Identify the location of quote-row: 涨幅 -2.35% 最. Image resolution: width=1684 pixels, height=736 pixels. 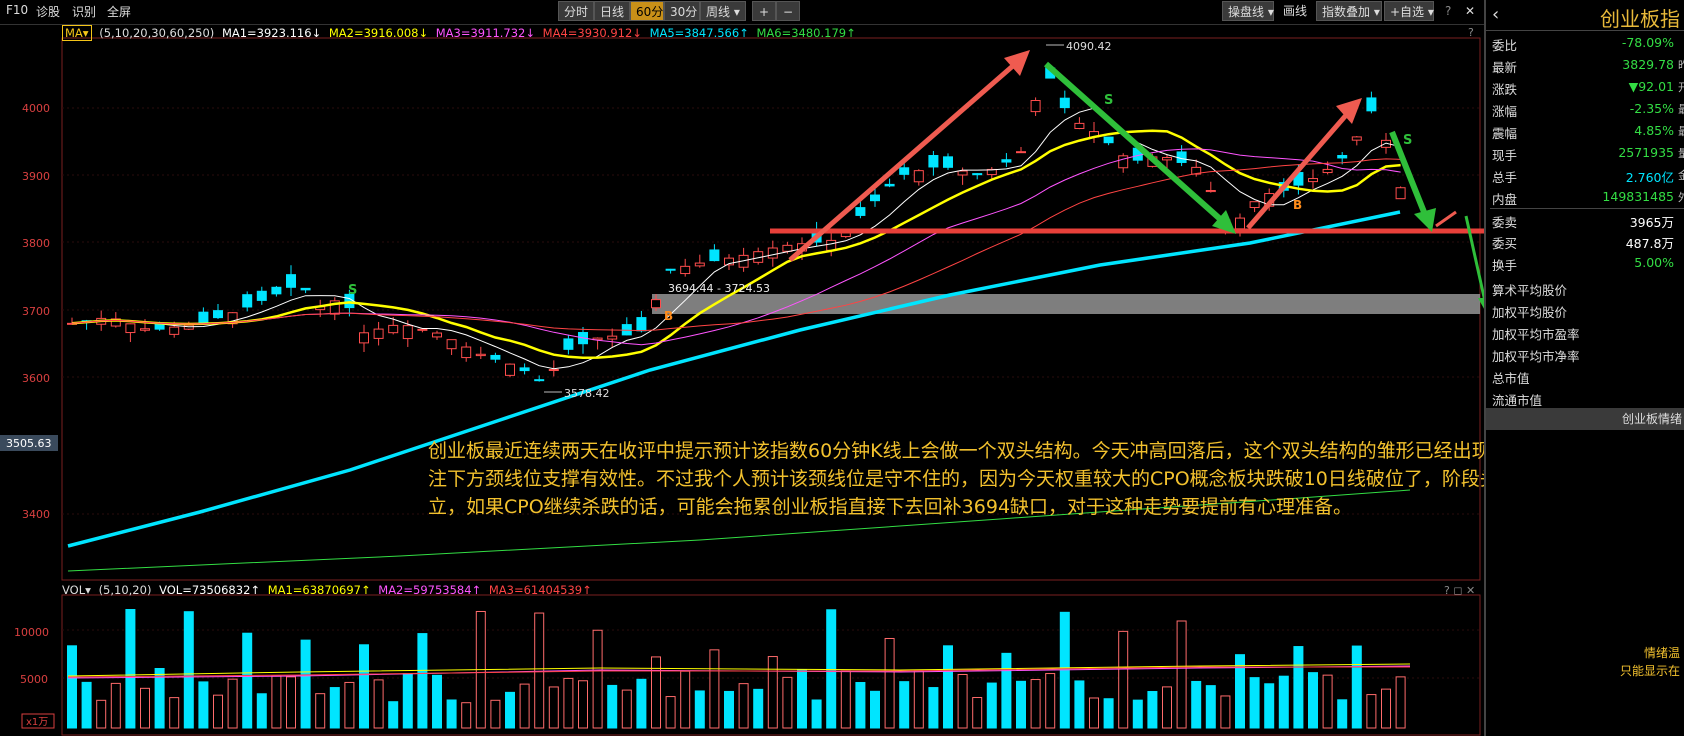
(1587, 109).